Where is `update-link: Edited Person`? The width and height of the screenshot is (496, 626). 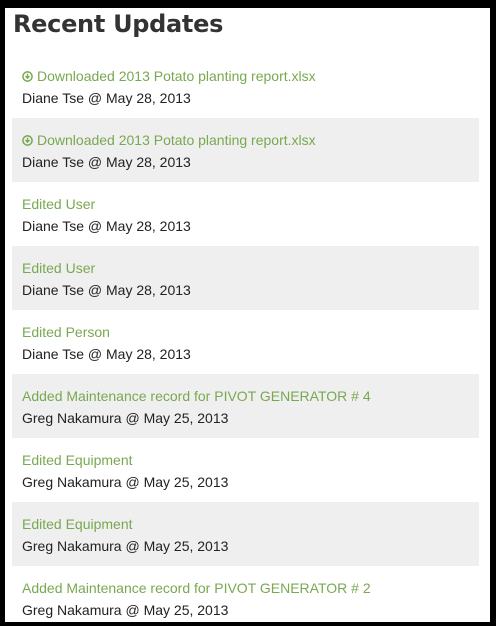
update-link: Edited Person is located at coordinates (245, 332).